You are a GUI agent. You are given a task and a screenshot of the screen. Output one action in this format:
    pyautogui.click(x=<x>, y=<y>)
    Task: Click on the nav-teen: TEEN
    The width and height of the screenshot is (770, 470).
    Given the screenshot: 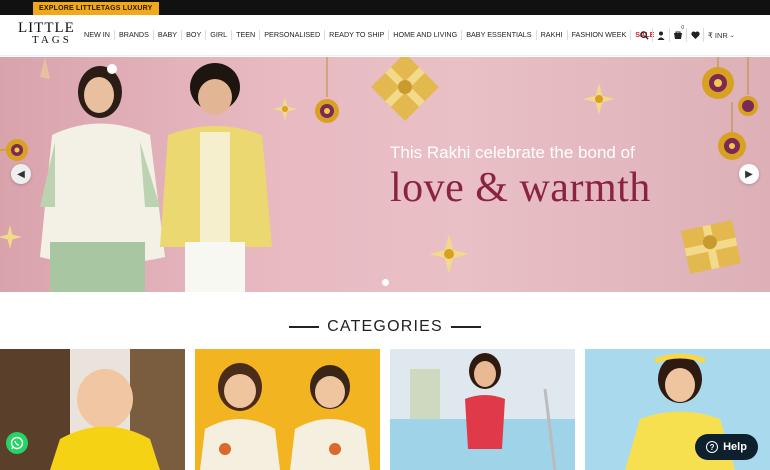 What is the action you would take?
    pyautogui.click(x=246, y=35)
    